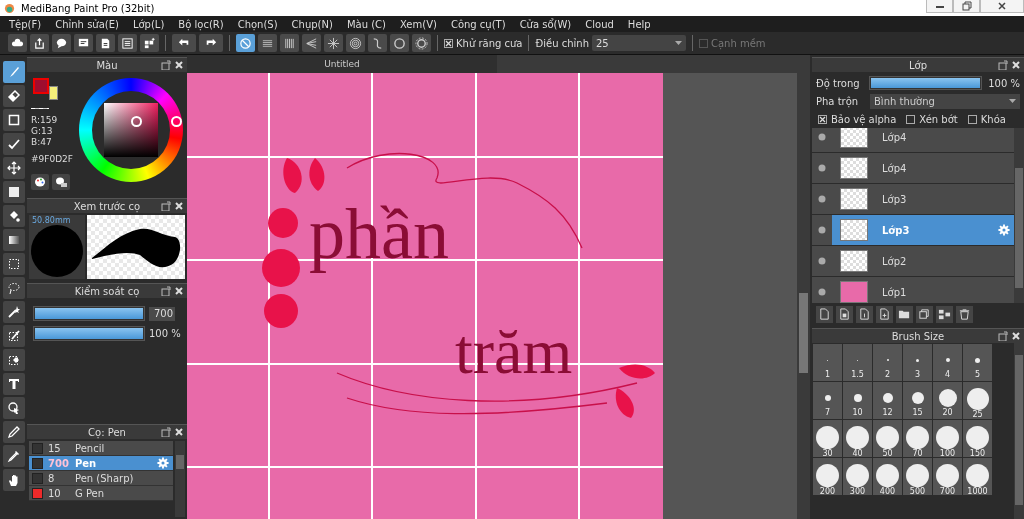 The height and width of the screenshot is (519, 1024). I want to click on brush-item: 10 G Pen, so click(101, 493).